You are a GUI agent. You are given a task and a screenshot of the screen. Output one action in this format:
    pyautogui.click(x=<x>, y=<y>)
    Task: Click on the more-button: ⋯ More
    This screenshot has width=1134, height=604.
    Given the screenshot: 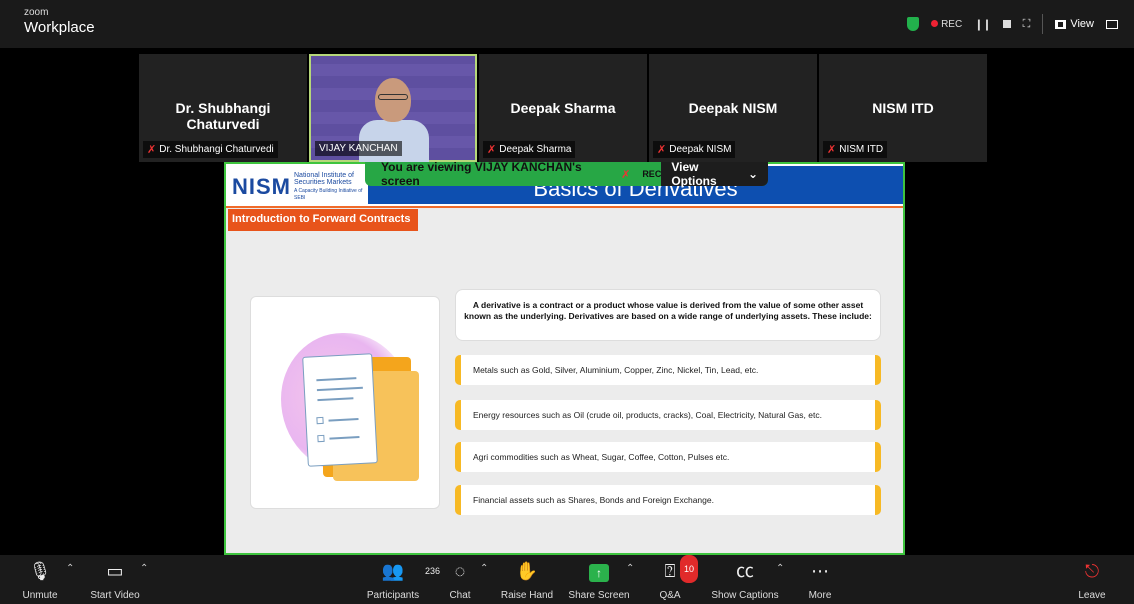 What is the action you would take?
    pyautogui.click(x=820, y=579)
    